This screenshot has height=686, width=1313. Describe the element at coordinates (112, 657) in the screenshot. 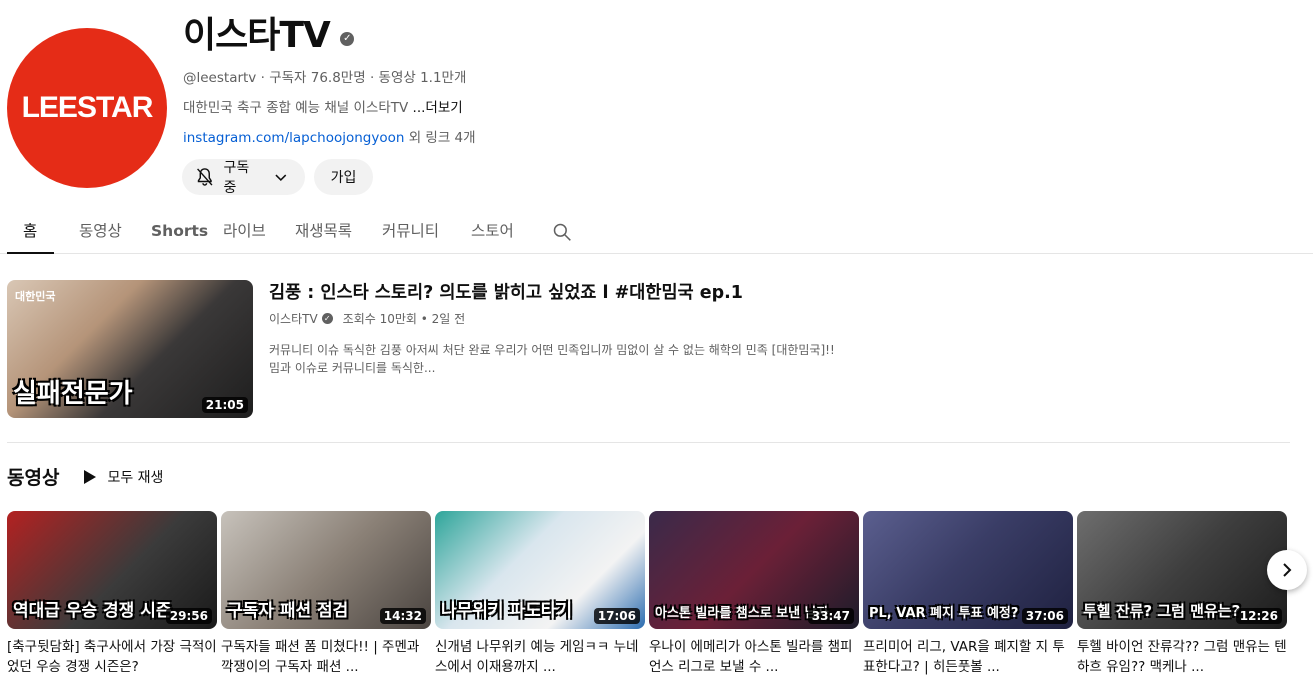

I see `video-title: [축구뒷담화] 축구사에서 가장 극적이었던 우승 경쟁 시즌은?` at that location.